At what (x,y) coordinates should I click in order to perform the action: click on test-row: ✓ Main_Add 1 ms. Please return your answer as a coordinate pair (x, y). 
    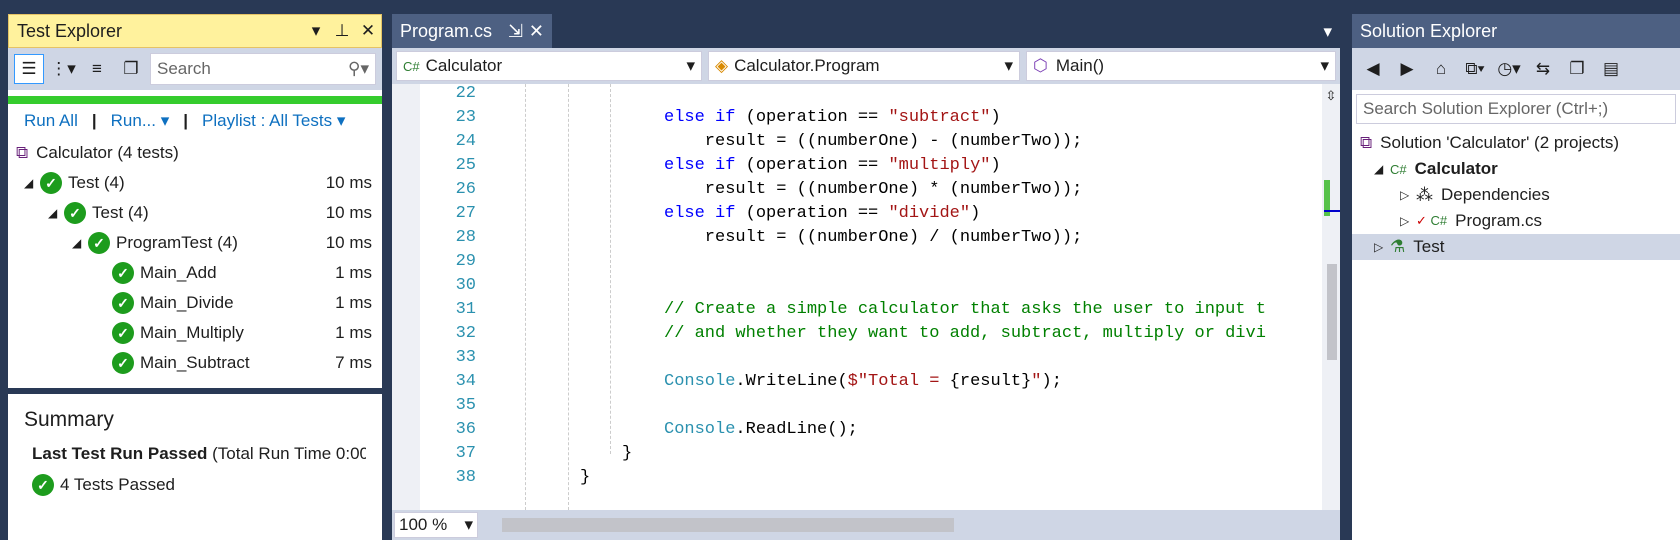
    Looking at the image, I should click on (195, 273).